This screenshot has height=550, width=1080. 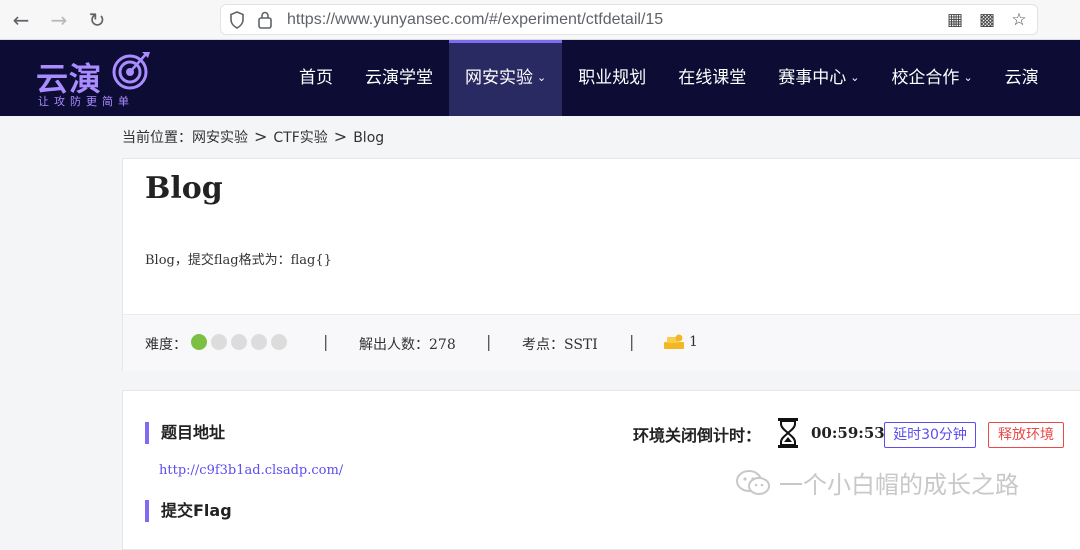 What do you see at coordinates (97, 20) in the screenshot?
I see `reload-icon: ↻` at bounding box center [97, 20].